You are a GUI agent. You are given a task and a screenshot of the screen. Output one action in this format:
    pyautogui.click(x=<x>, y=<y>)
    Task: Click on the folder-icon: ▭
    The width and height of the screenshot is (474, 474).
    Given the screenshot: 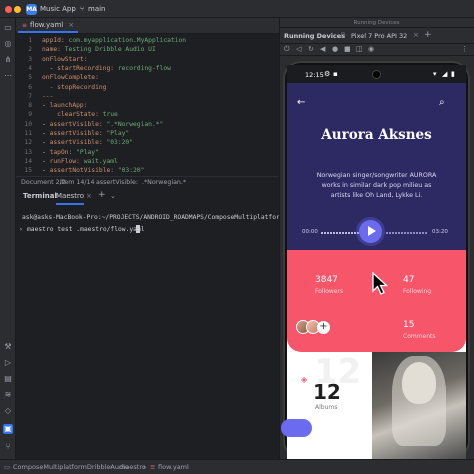 What is the action you would take?
    pyautogui.click(x=8, y=28)
    